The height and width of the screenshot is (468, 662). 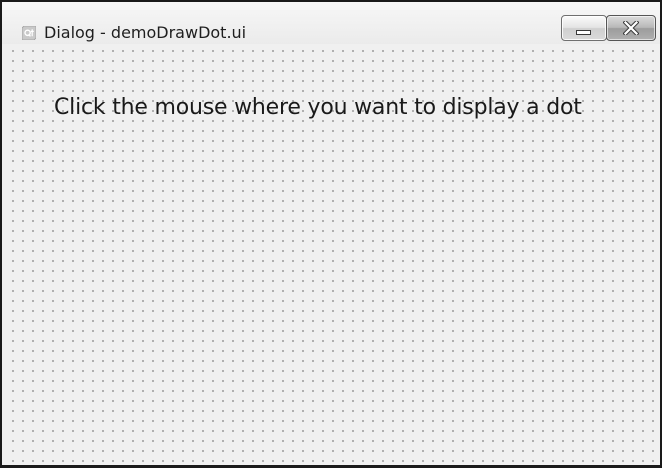 What do you see at coordinates (583, 32) in the screenshot?
I see `minimize-icon` at bounding box center [583, 32].